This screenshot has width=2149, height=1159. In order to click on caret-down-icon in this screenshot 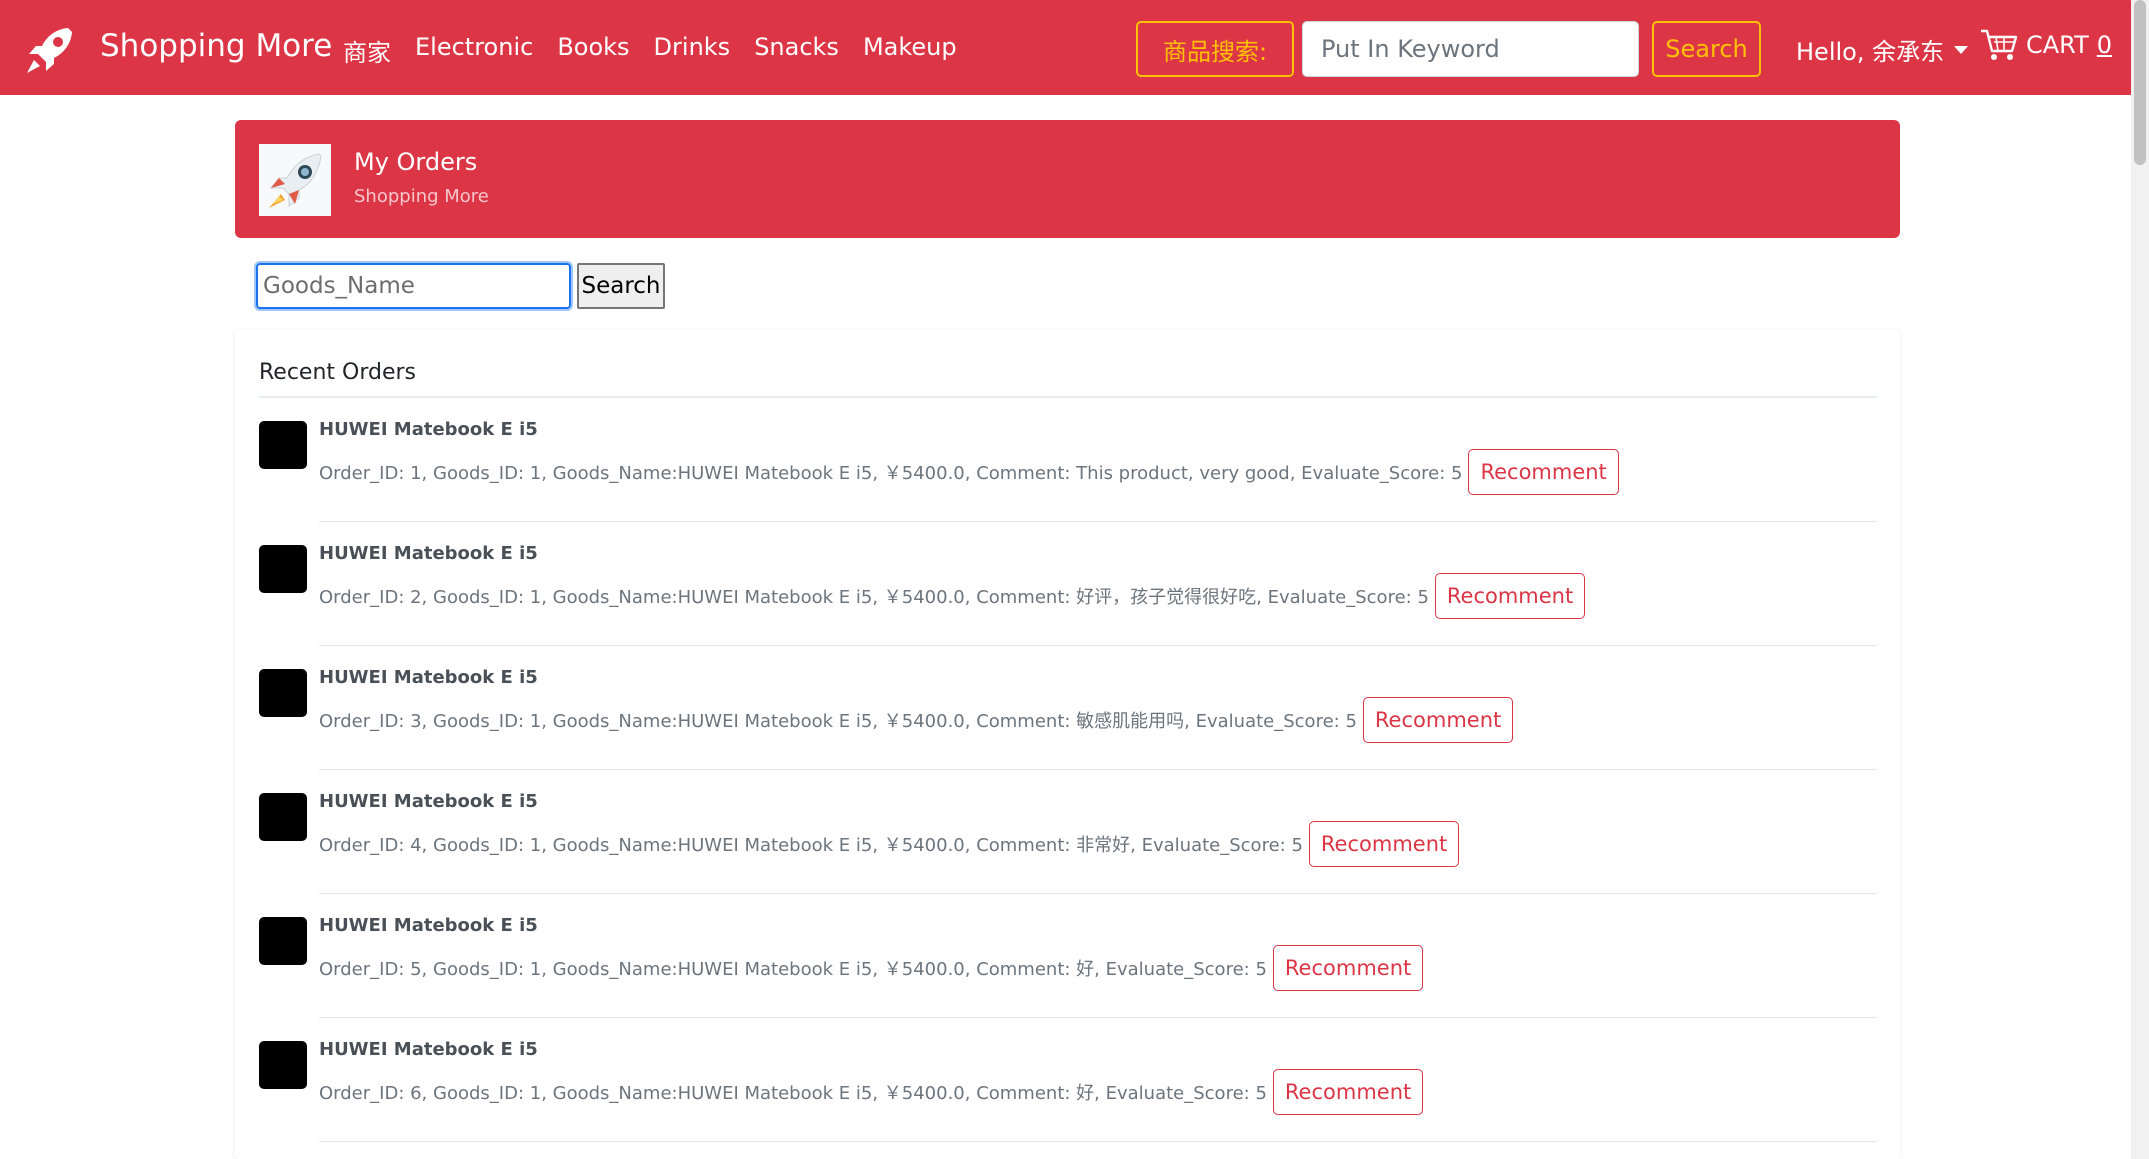, I will do `click(1961, 49)`.